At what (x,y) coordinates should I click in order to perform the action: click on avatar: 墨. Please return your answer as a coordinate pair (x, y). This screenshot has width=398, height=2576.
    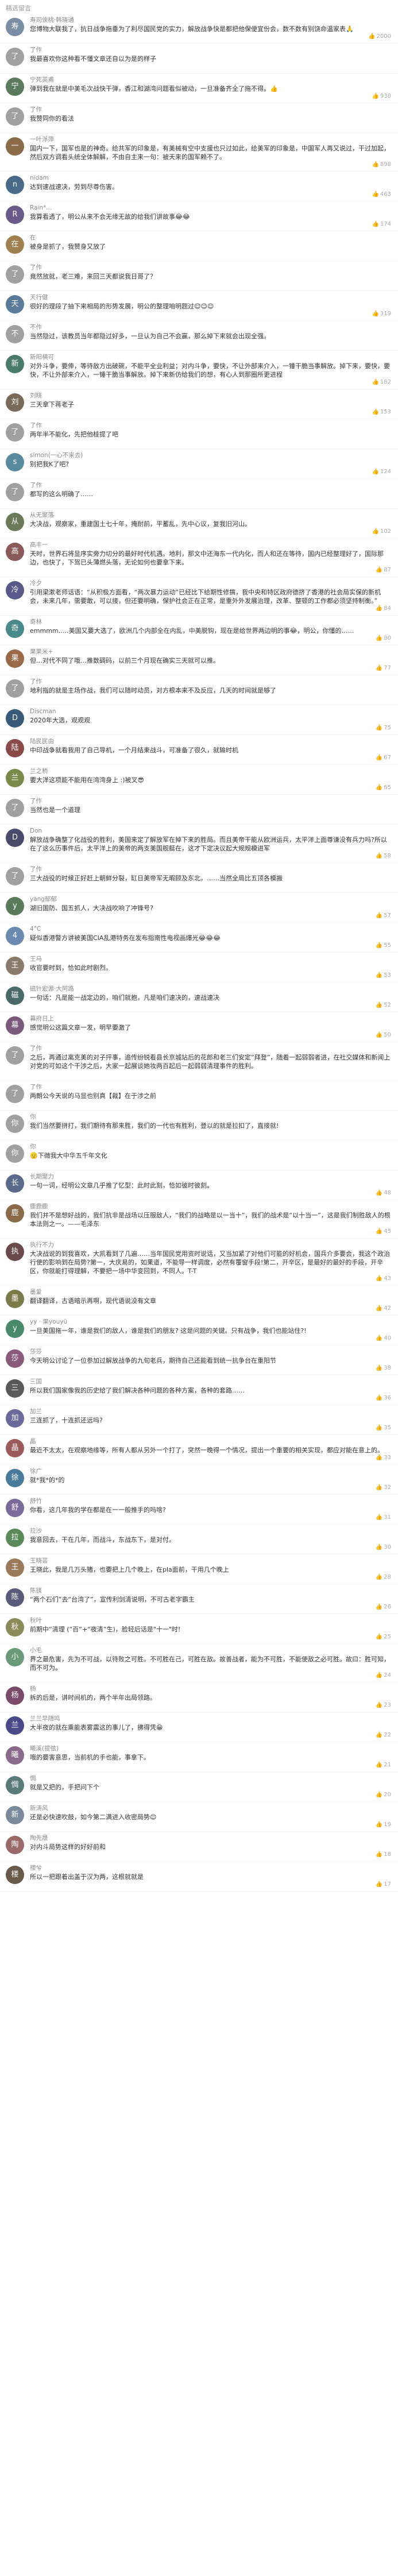
    Looking at the image, I should click on (15, 1299).